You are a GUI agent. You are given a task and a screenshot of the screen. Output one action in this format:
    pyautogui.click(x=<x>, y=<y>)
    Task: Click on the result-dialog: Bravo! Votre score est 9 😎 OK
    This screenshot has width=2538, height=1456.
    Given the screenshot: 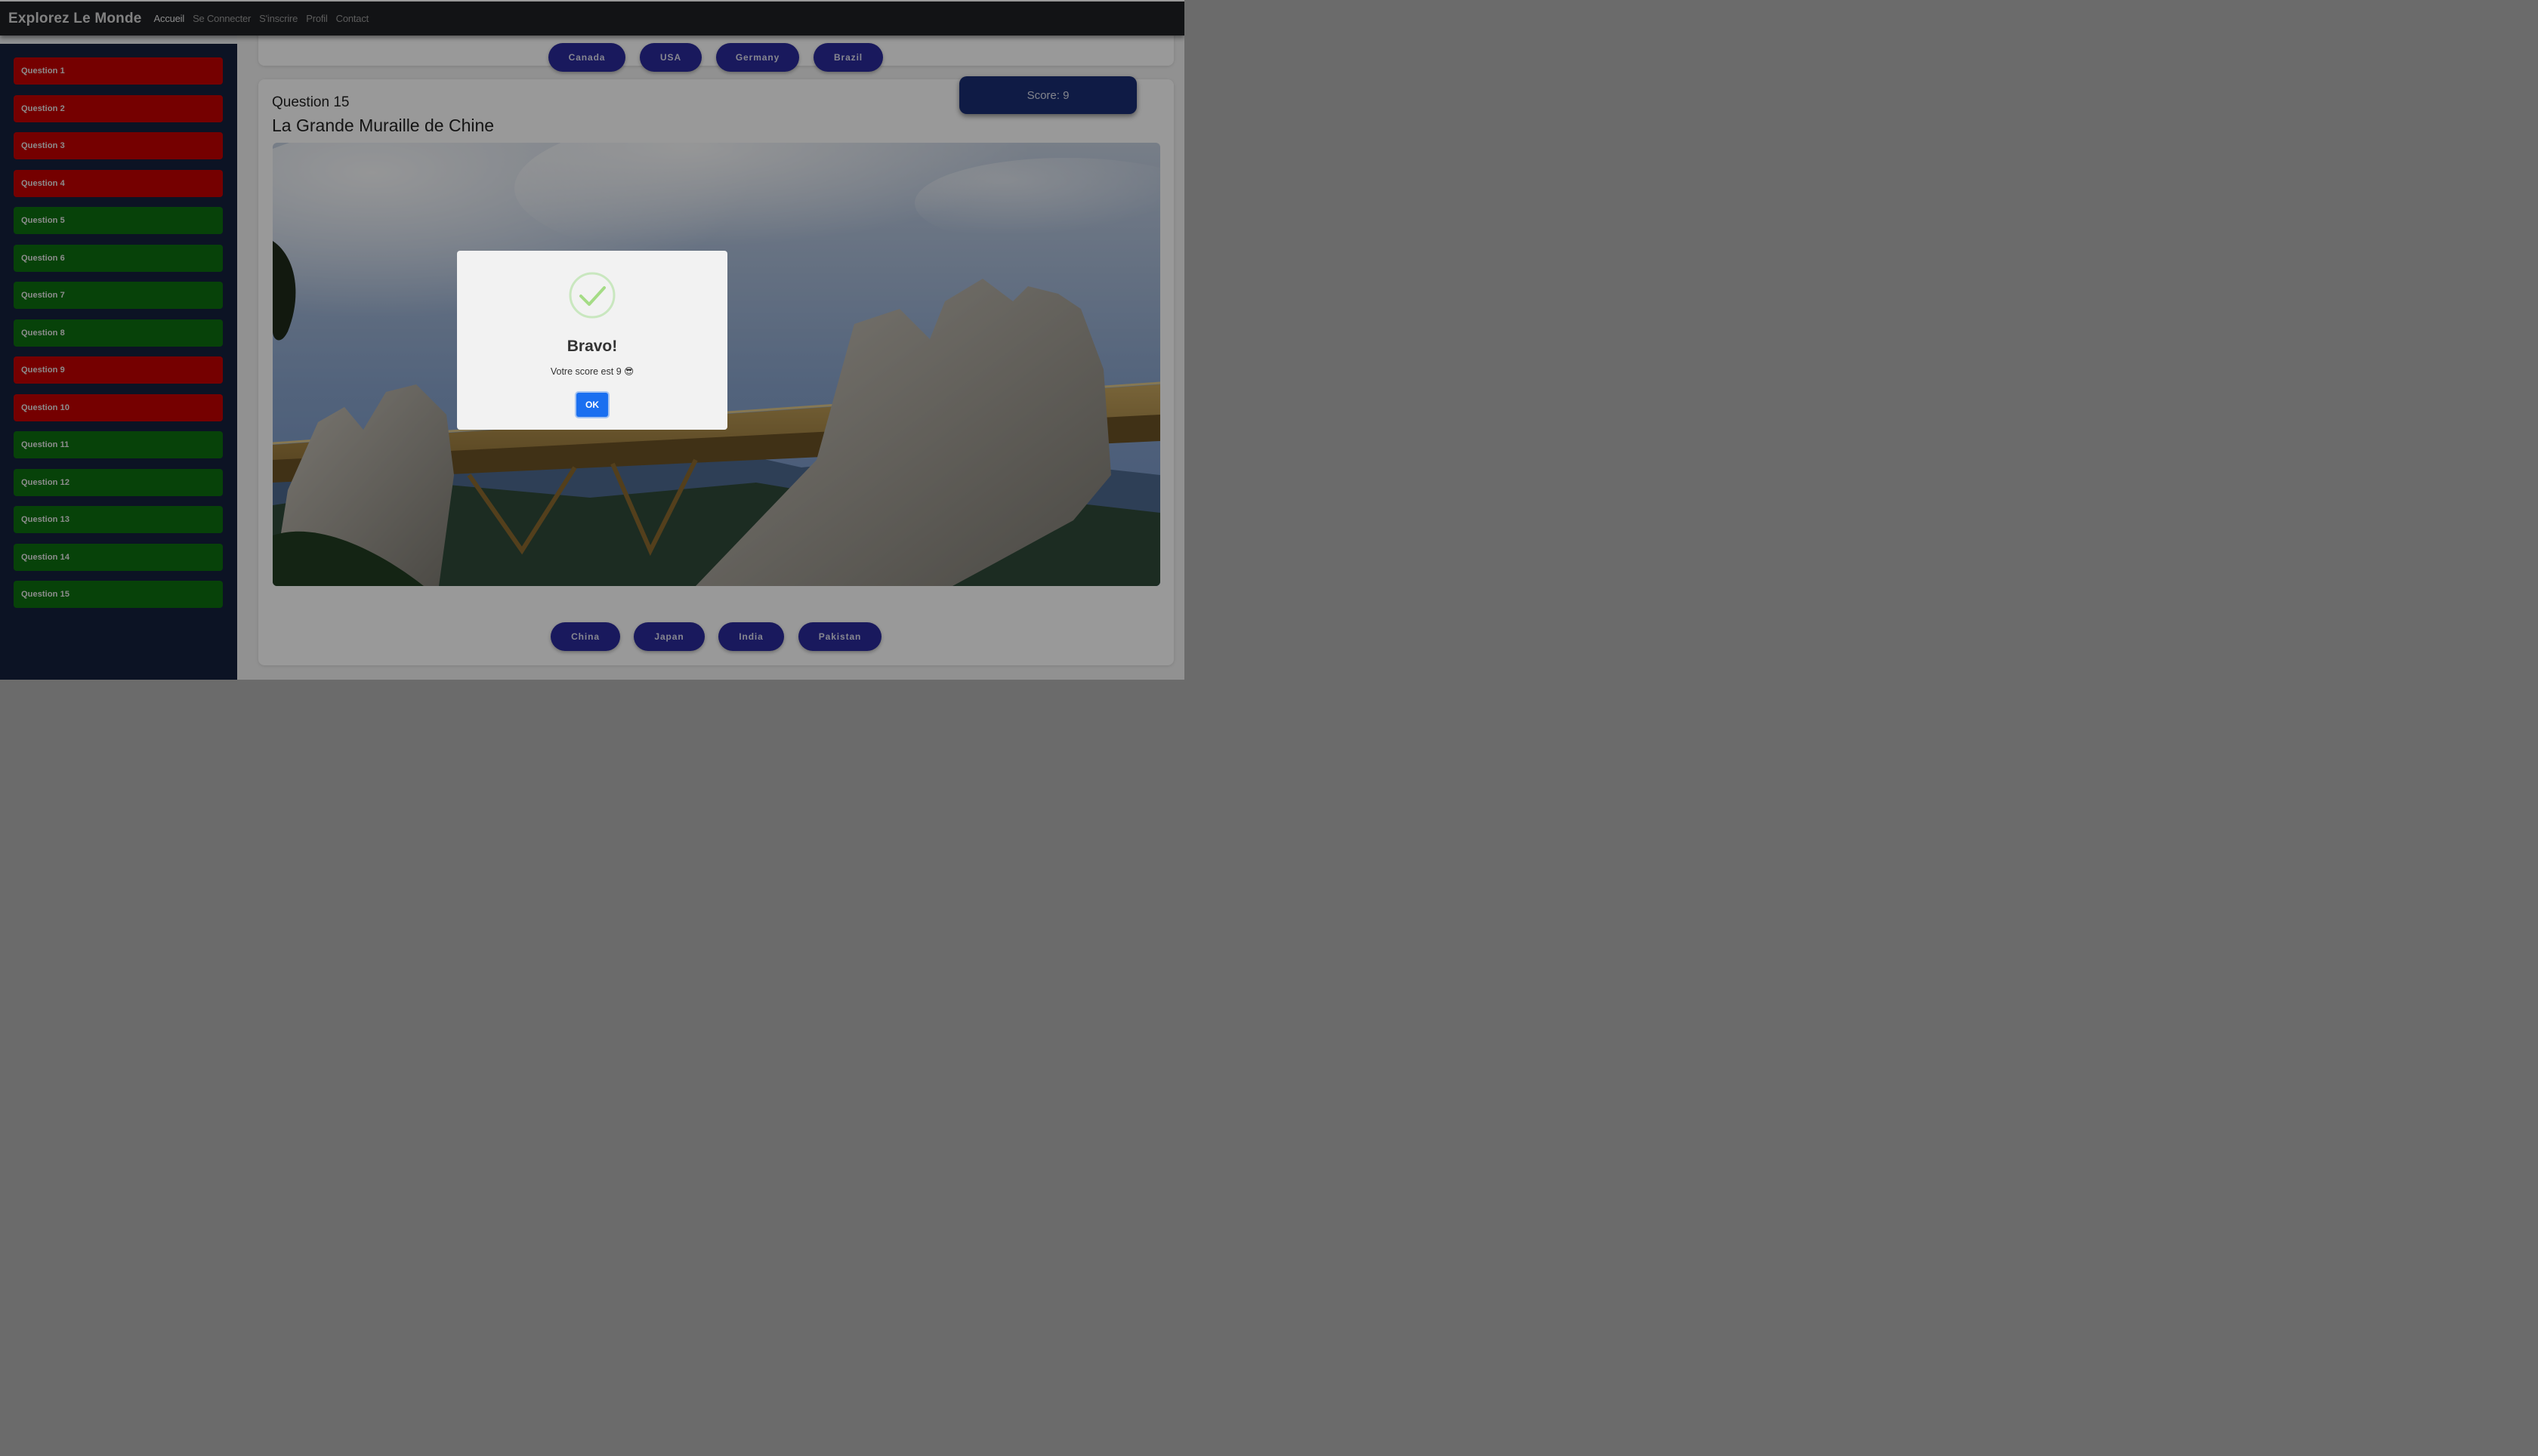 What is the action you would take?
    pyautogui.click(x=592, y=340)
    